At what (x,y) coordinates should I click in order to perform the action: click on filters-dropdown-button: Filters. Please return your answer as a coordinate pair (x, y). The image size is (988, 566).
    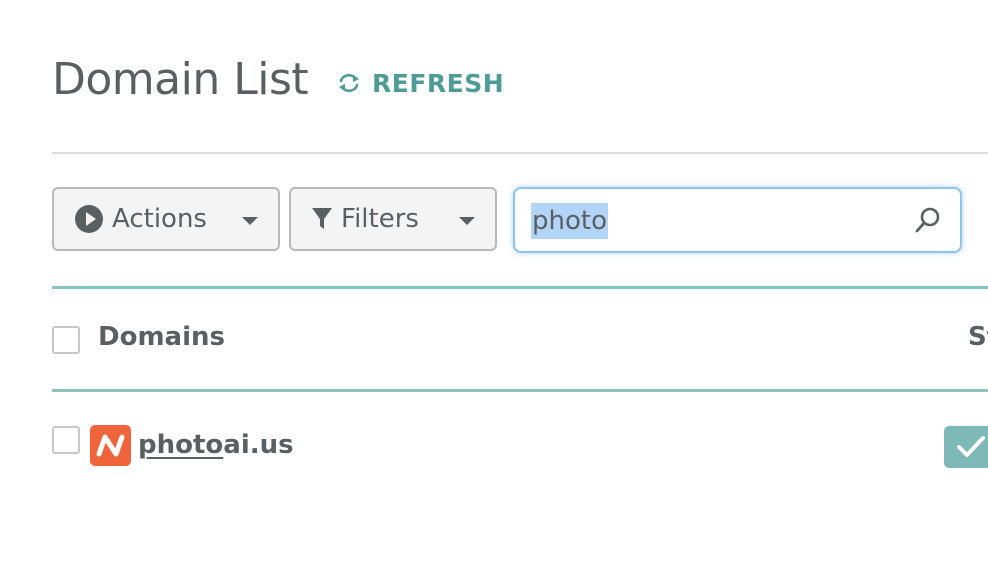
    Looking at the image, I should click on (393, 219).